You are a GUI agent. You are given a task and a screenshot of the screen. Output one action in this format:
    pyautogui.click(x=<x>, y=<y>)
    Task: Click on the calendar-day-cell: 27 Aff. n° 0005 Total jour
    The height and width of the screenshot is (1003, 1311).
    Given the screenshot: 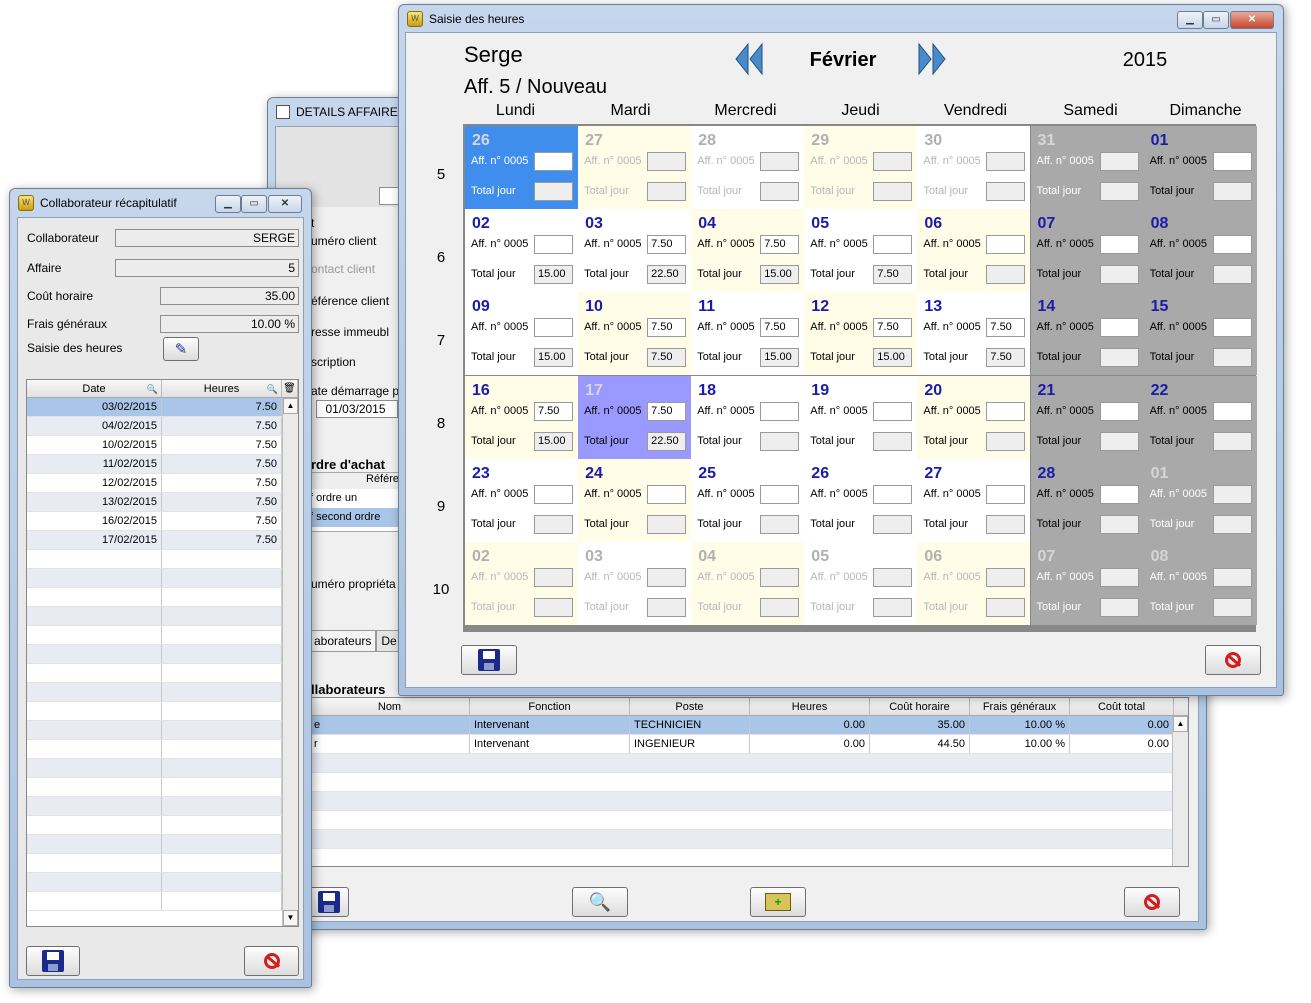 What is the action you would take?
    pyautogui.click(x=974, y=500)
    